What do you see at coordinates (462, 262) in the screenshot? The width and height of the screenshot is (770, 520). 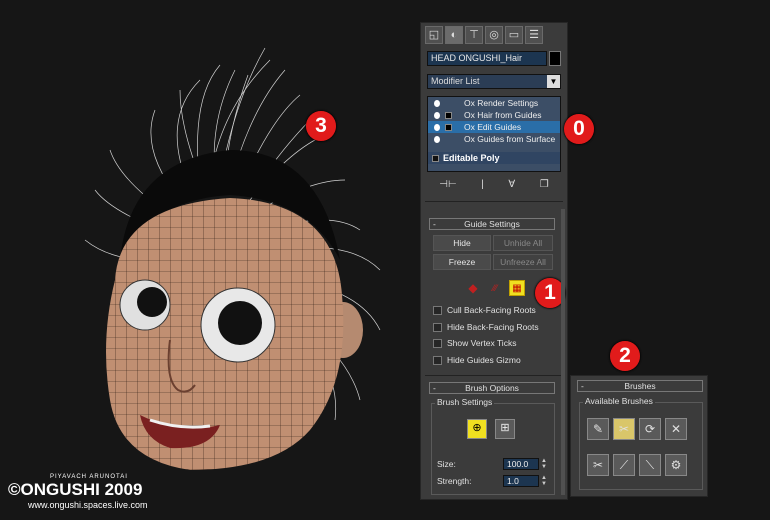 I see `freeze-button: Freeze` at bounding box center [462, 262].